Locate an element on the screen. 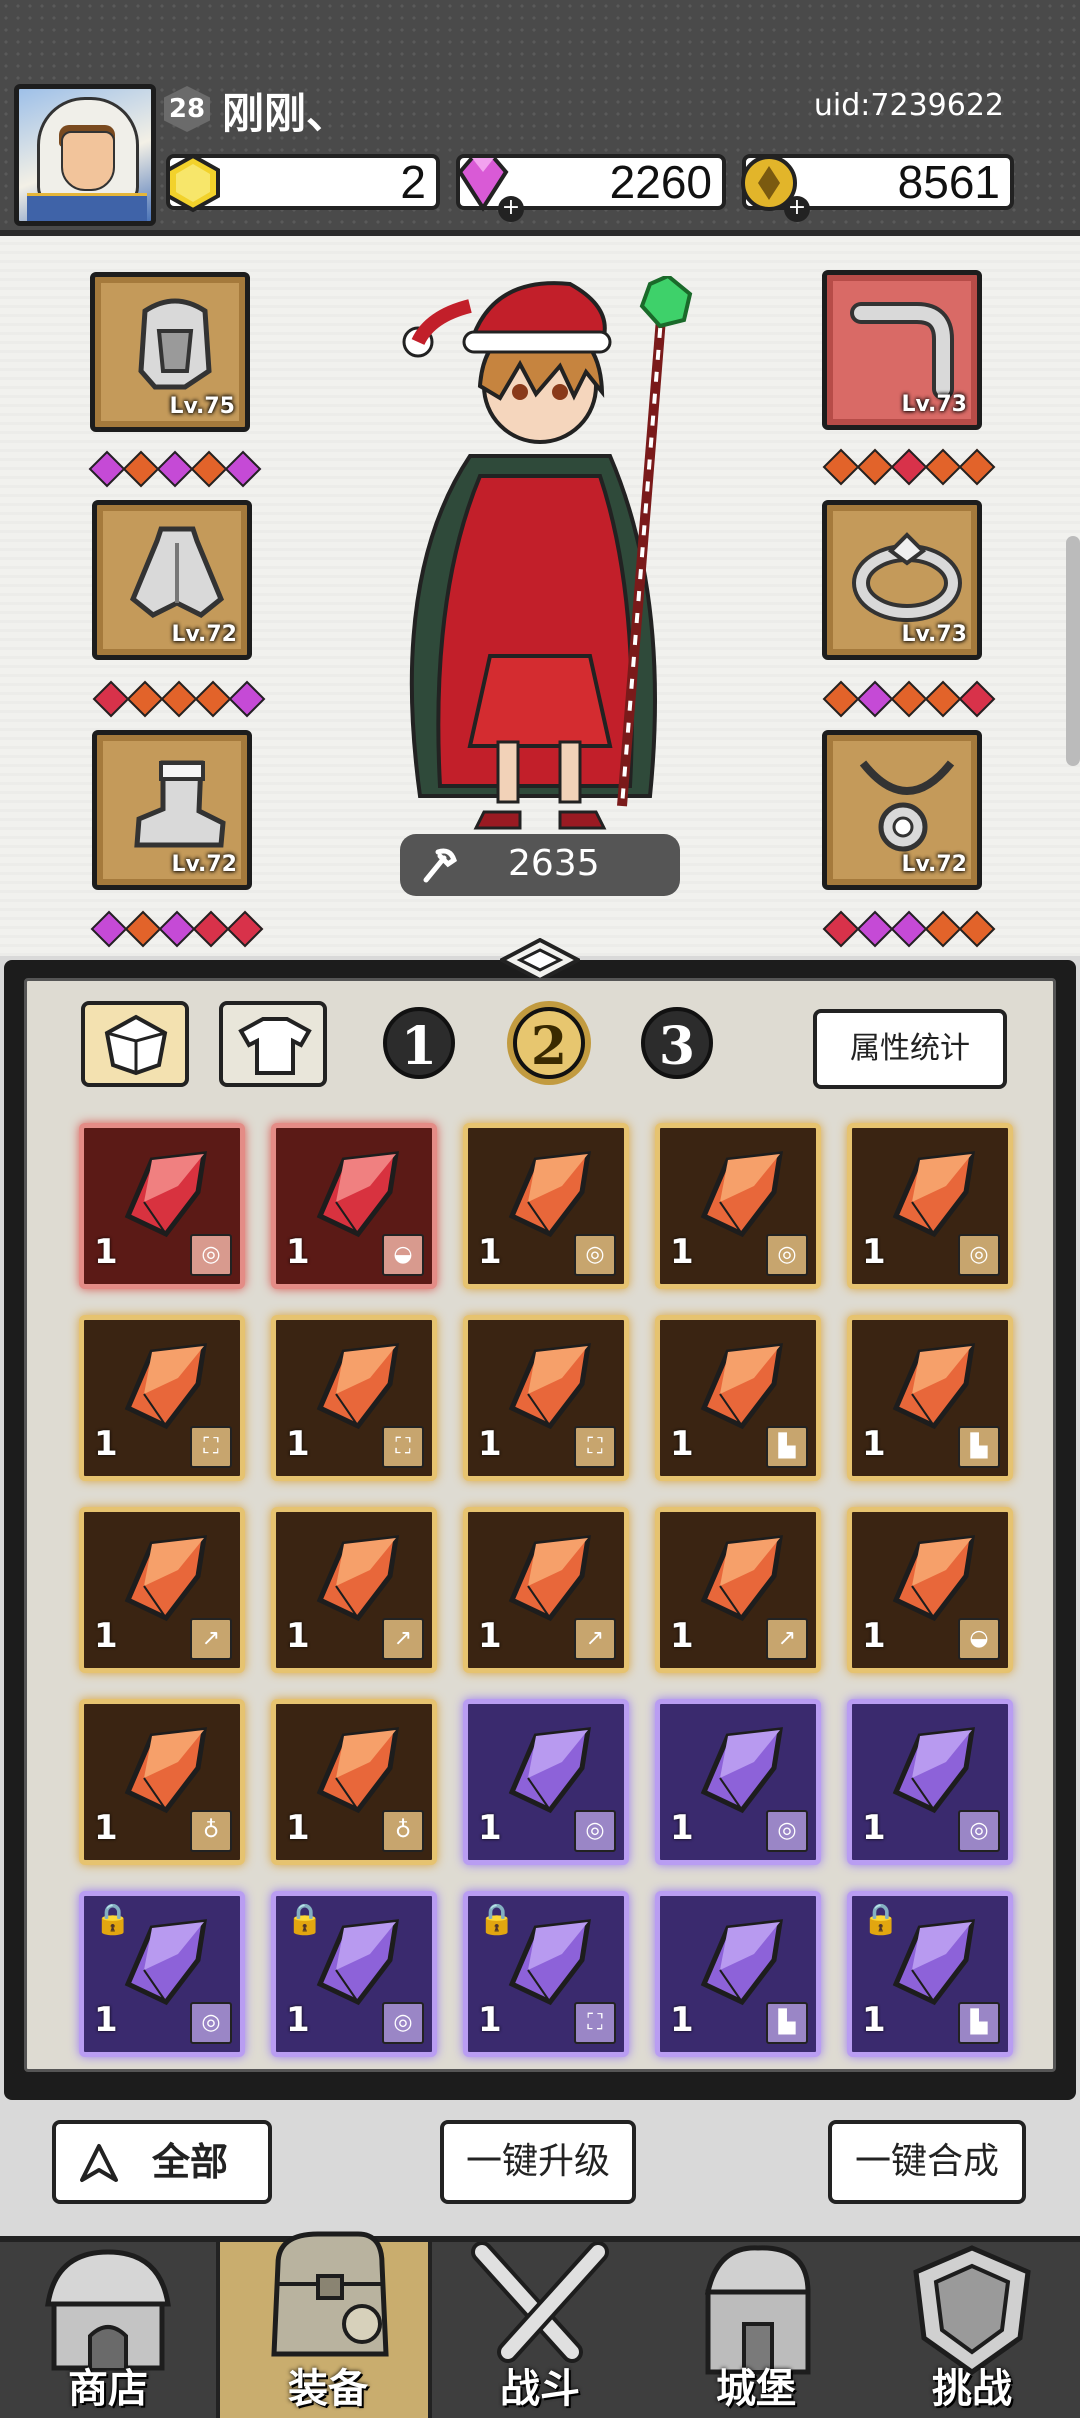 Image resolution: width=1080 pixels, height=2418 pixels. energy-crystal-icon is located at coordinates (193, 183).